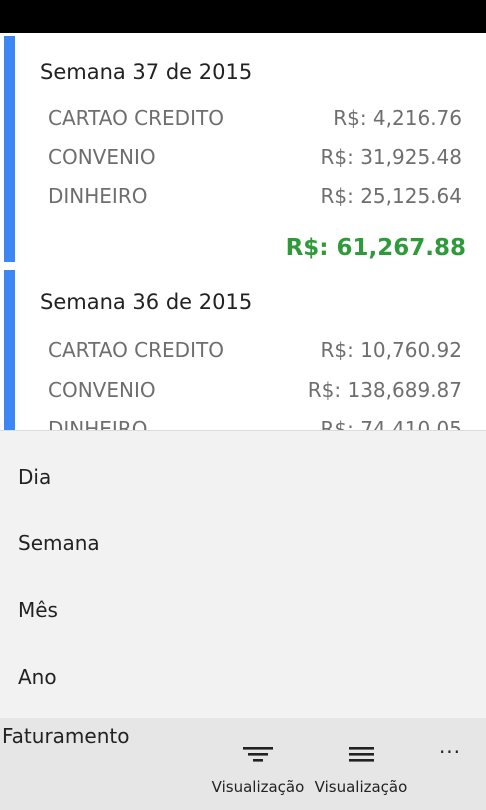  What do you see at coordinates (391, 196) in the screenshot?
I see `payment-value: R$: 25,125.64` at bounding box center [391, 196].